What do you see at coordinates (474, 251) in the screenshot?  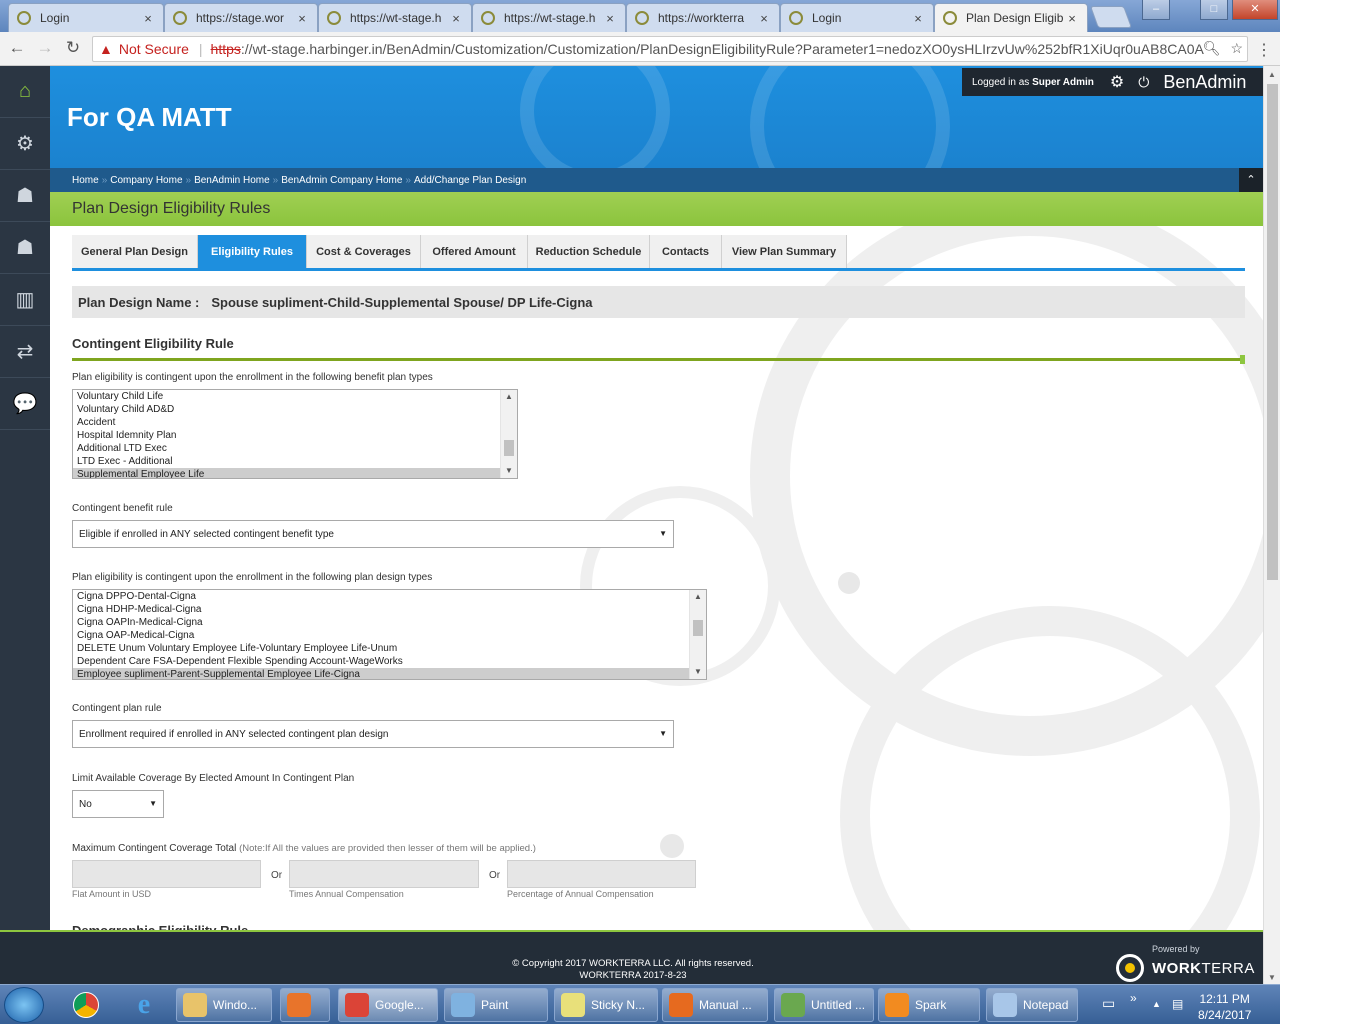 I see `tab-offered-amount: Offered Amount` at bounding box center [474, 251].